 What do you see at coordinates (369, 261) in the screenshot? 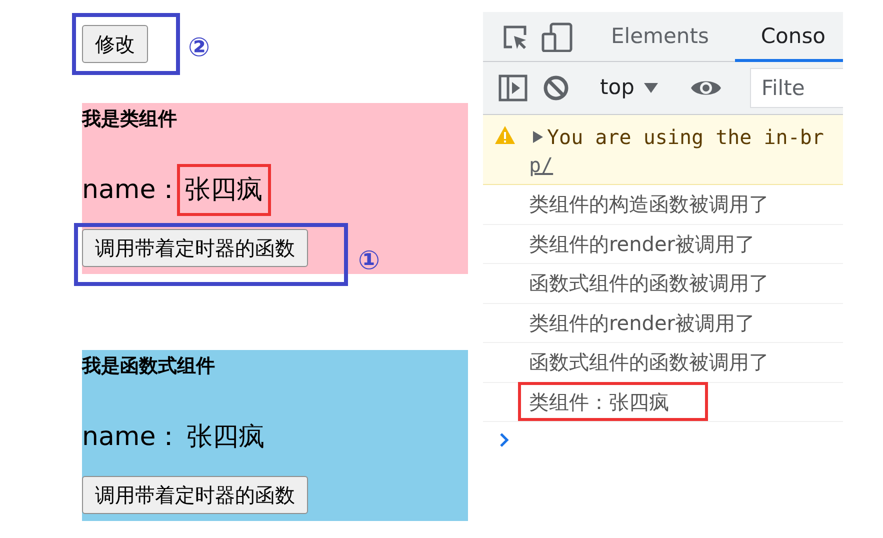
I see `marker-number: ①` at bounding box center [369, 261].